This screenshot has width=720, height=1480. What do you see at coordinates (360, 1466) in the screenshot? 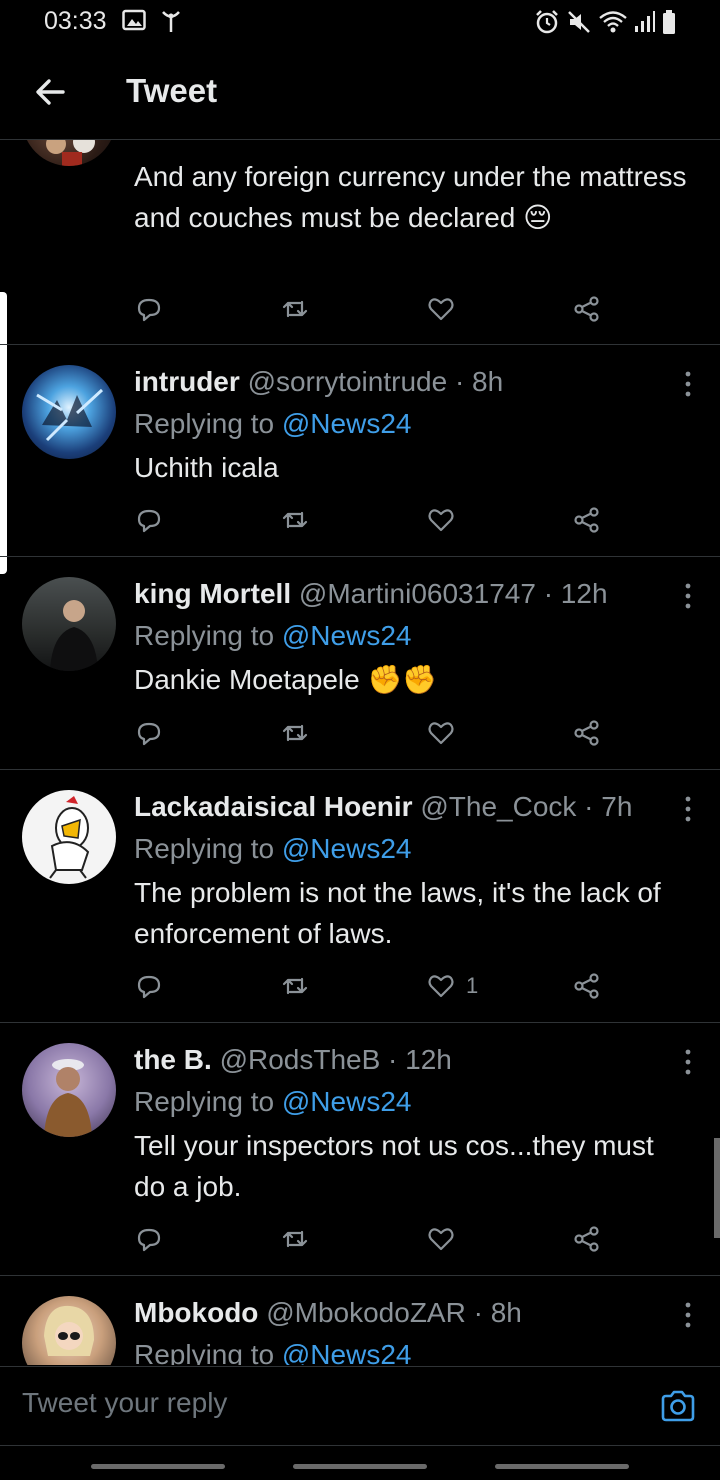
I see `home-nav-button` at bounding box center [360, 1466].